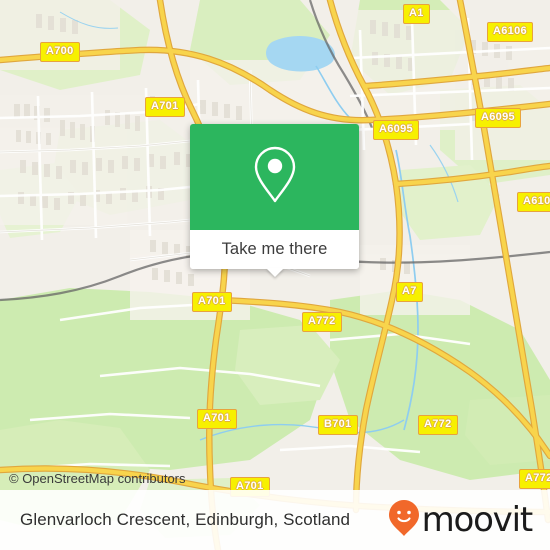 This screenshot has width=550, height=550. Describe the element at coordinates (60, 52) in the screenshot. I see `road-shield-a700: A700` at that location.